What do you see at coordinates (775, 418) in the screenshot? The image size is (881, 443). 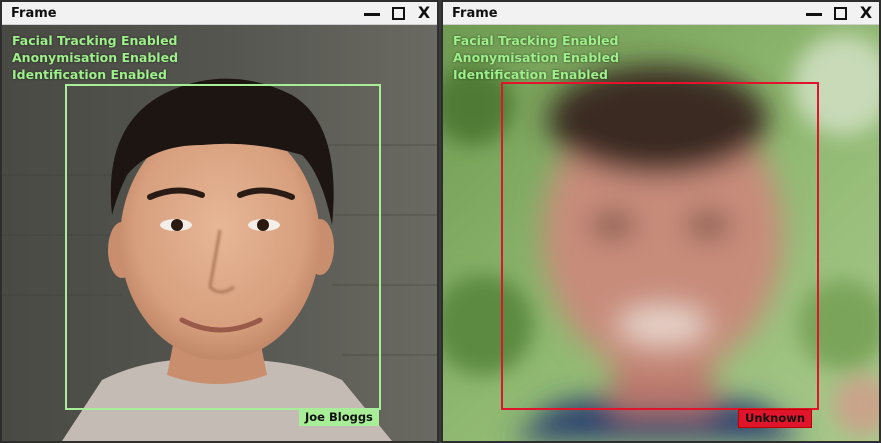 I see `face-identity-label: Unknown` at bounding box center [775, 418].